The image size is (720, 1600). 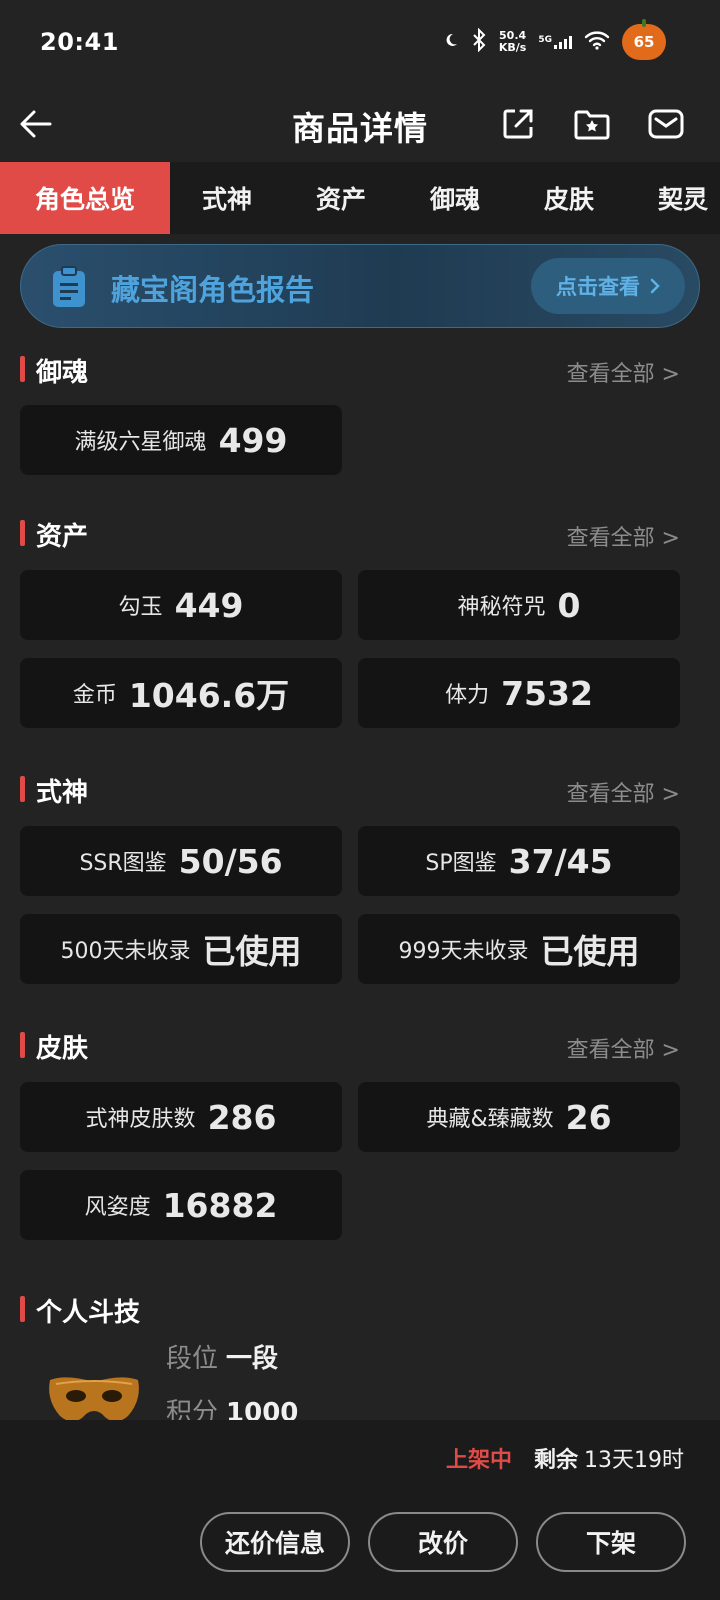 I want to click on stat-card: SP图鉴 37/45, so click(x=519, y=861).